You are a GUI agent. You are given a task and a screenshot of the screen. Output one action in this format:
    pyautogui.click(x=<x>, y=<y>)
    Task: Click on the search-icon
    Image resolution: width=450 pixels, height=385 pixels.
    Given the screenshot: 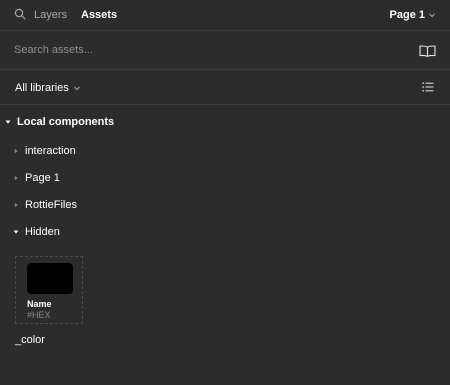 What is the action you would take?
    pyautogui.click(x=20, y=14)
    